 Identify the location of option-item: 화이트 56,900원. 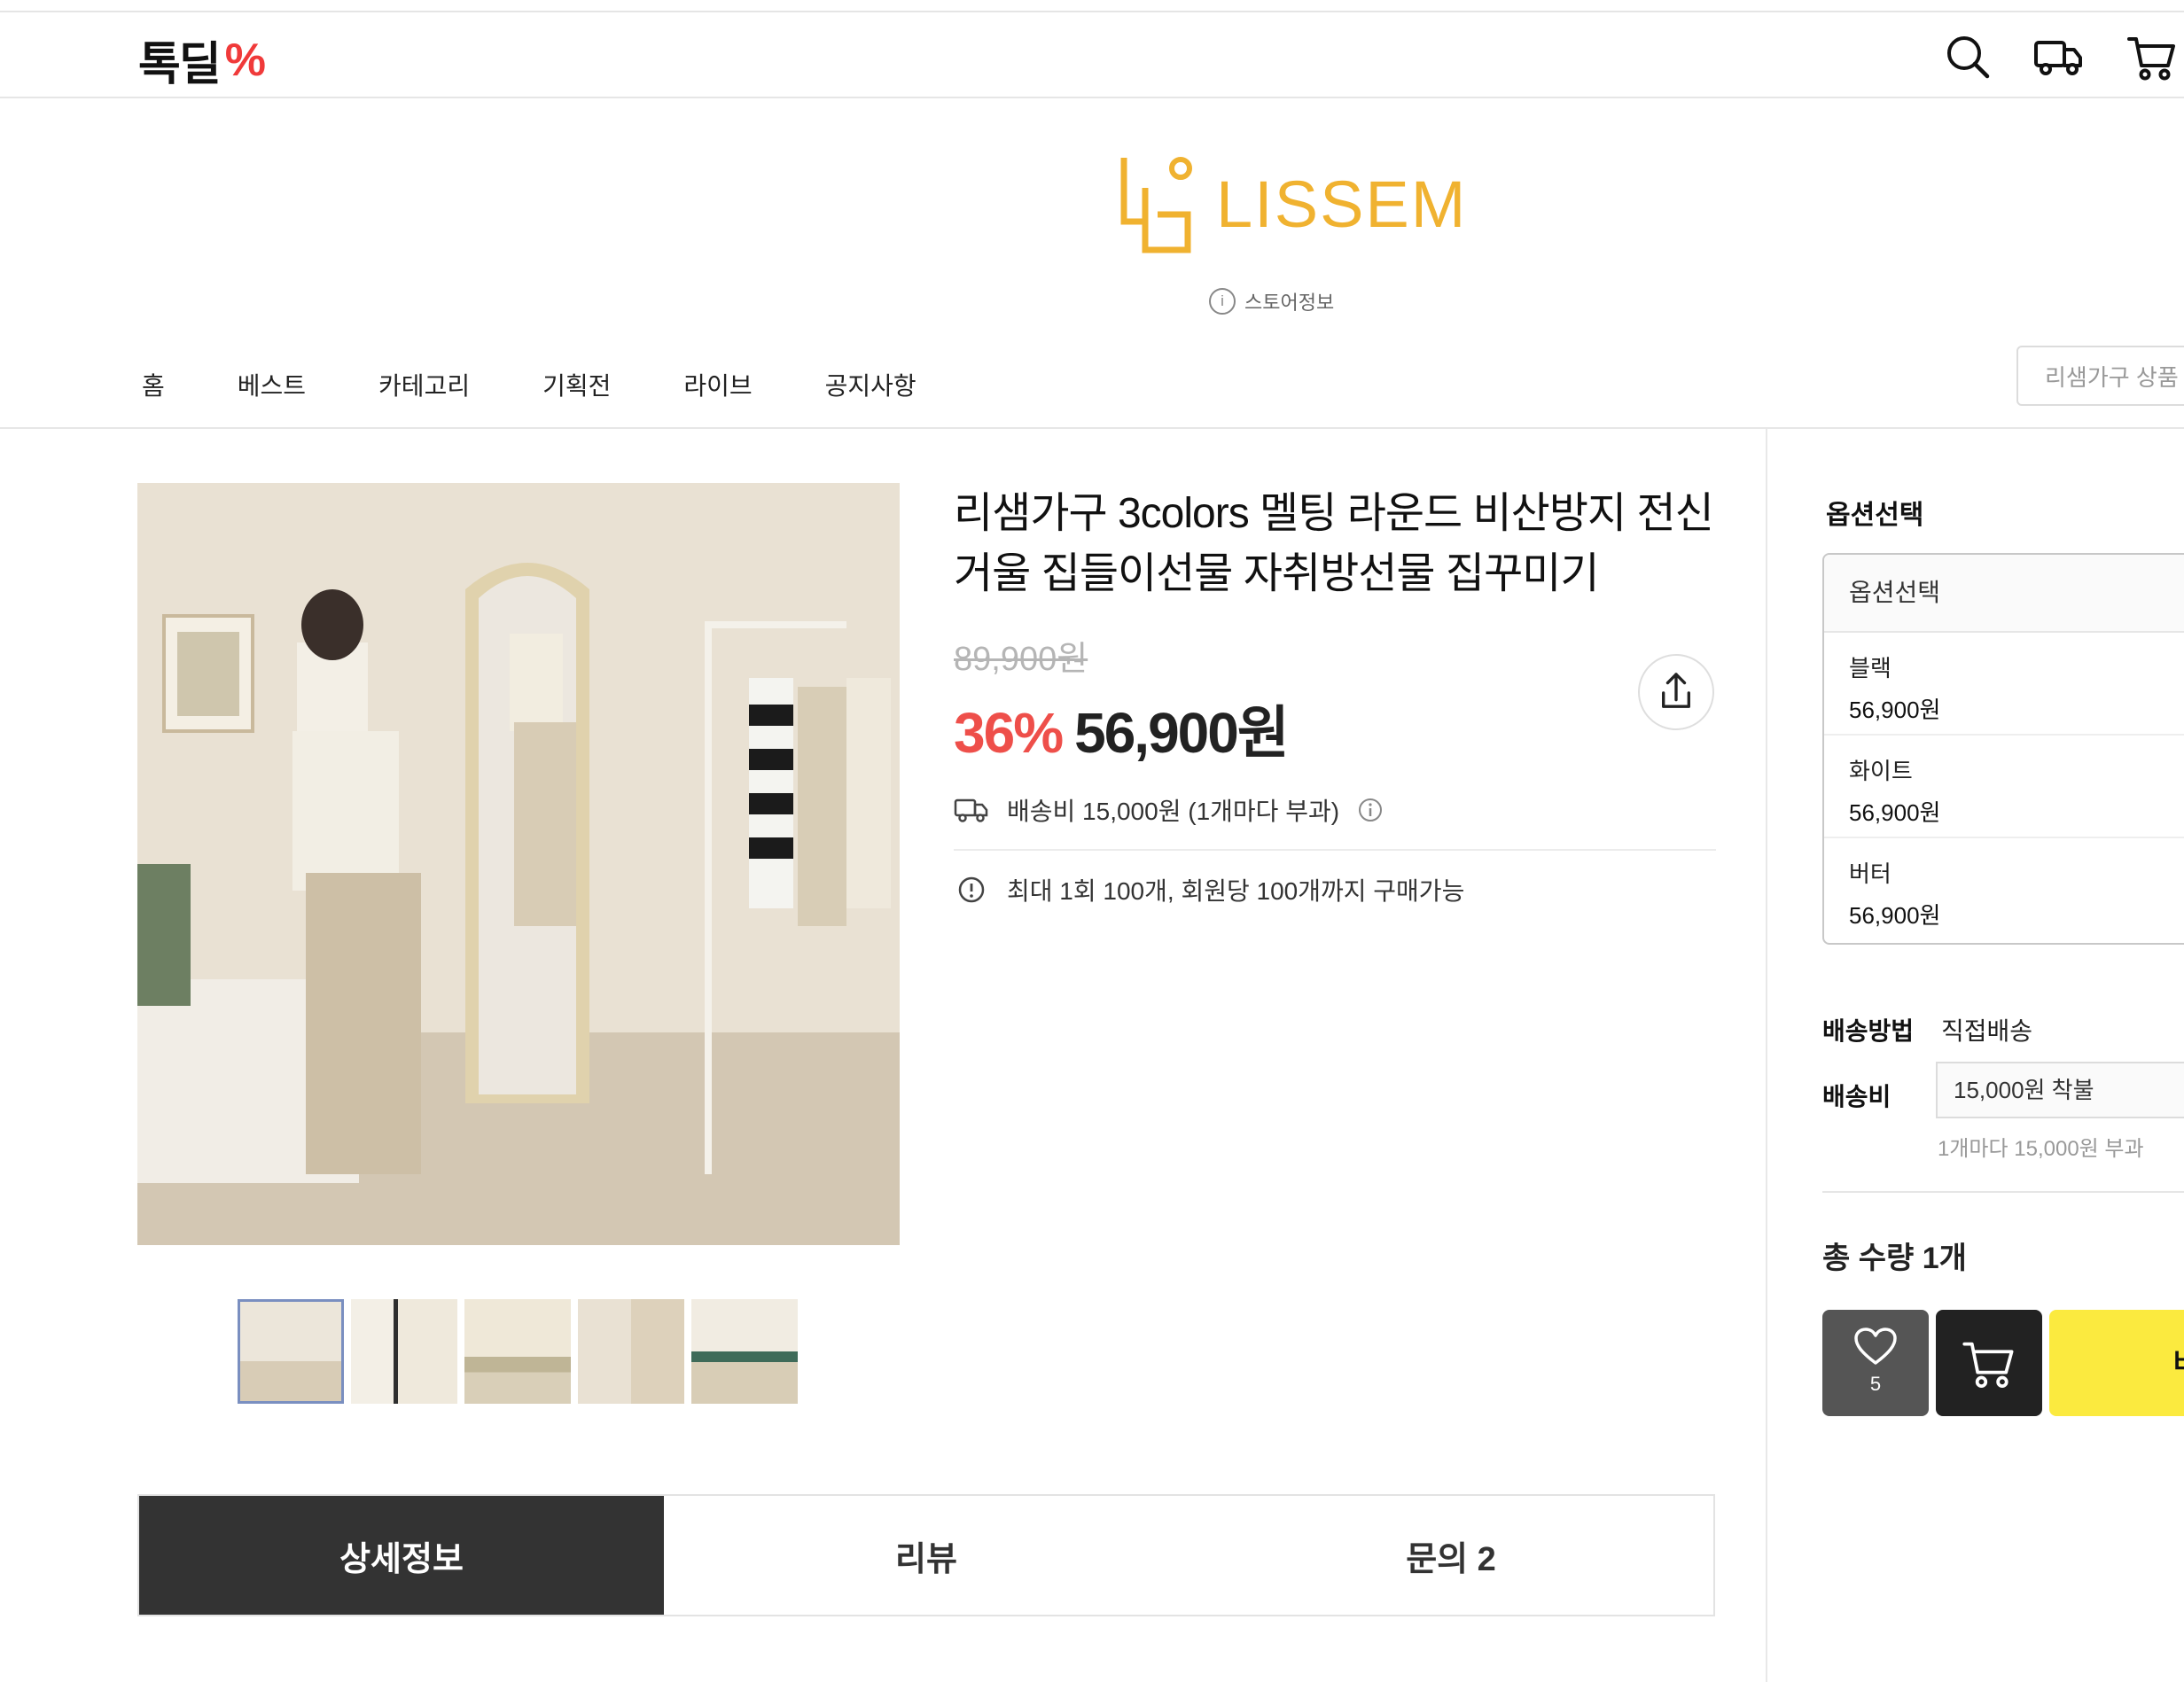
(2004, 787).